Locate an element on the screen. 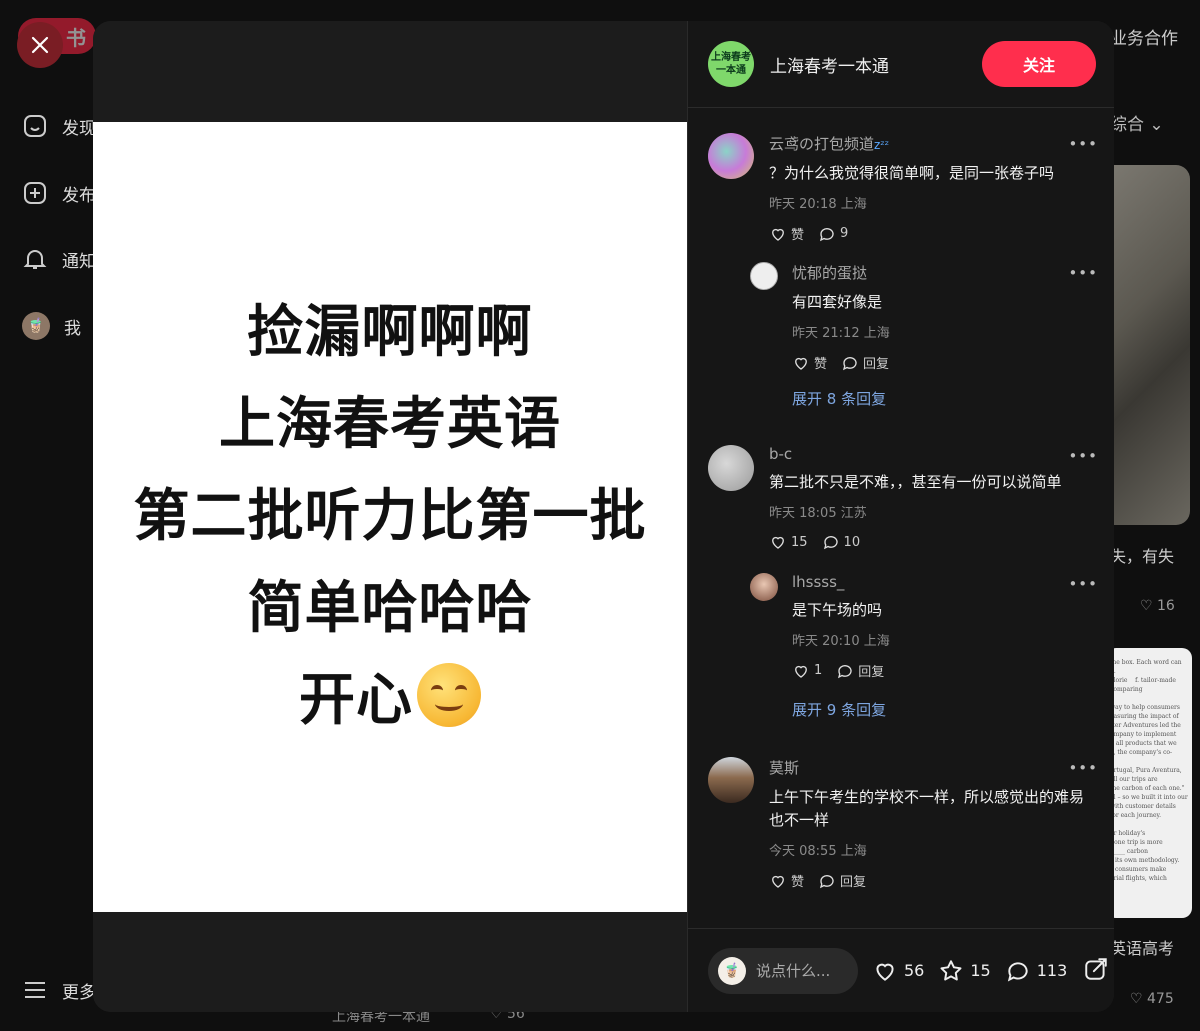  sleep-emoji-icon: zᶻᶻ is located at coordinates (882, 145).